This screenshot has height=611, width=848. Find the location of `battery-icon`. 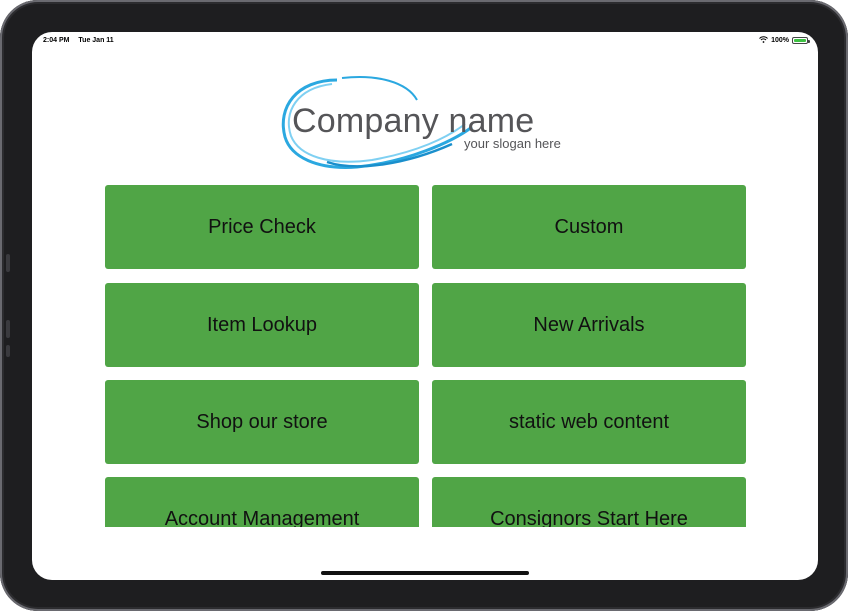

battery-icon is located at coordinates (801, 40).